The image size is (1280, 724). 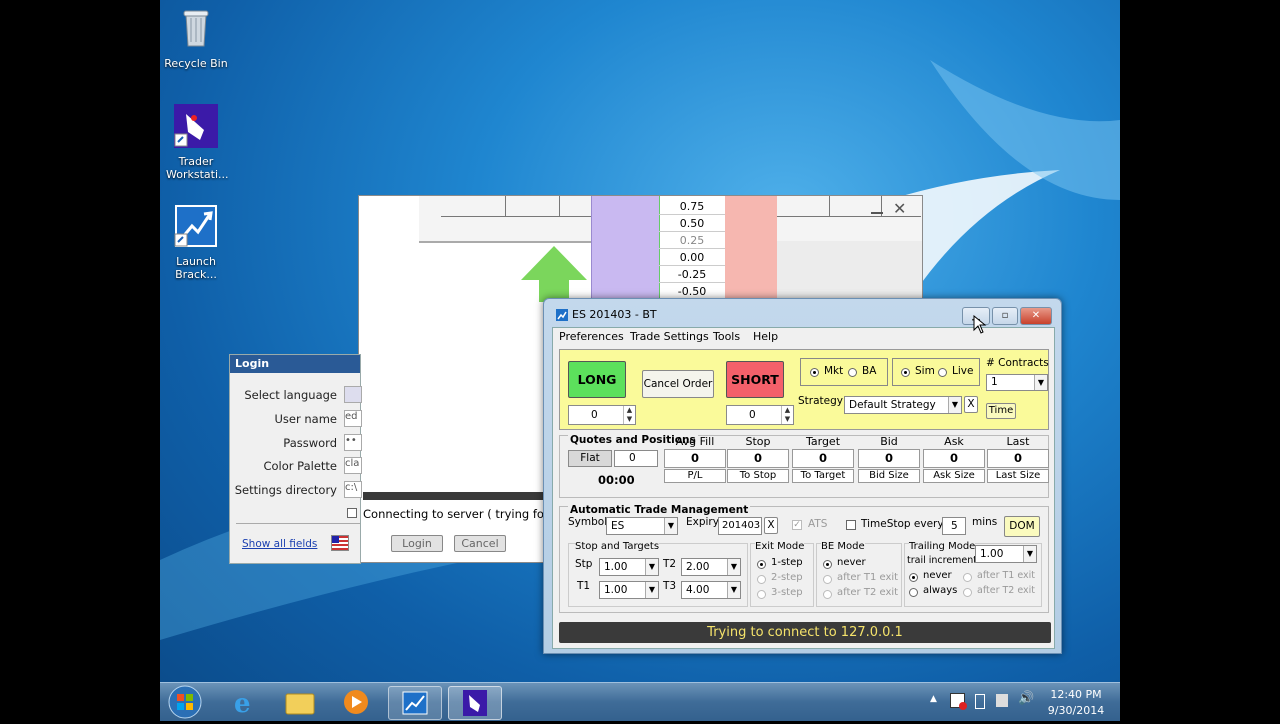 What do you see at coordinates (1022, 526) in the screenshot?
I see `dom-button: DOM` at bounding box center [1022, 526].